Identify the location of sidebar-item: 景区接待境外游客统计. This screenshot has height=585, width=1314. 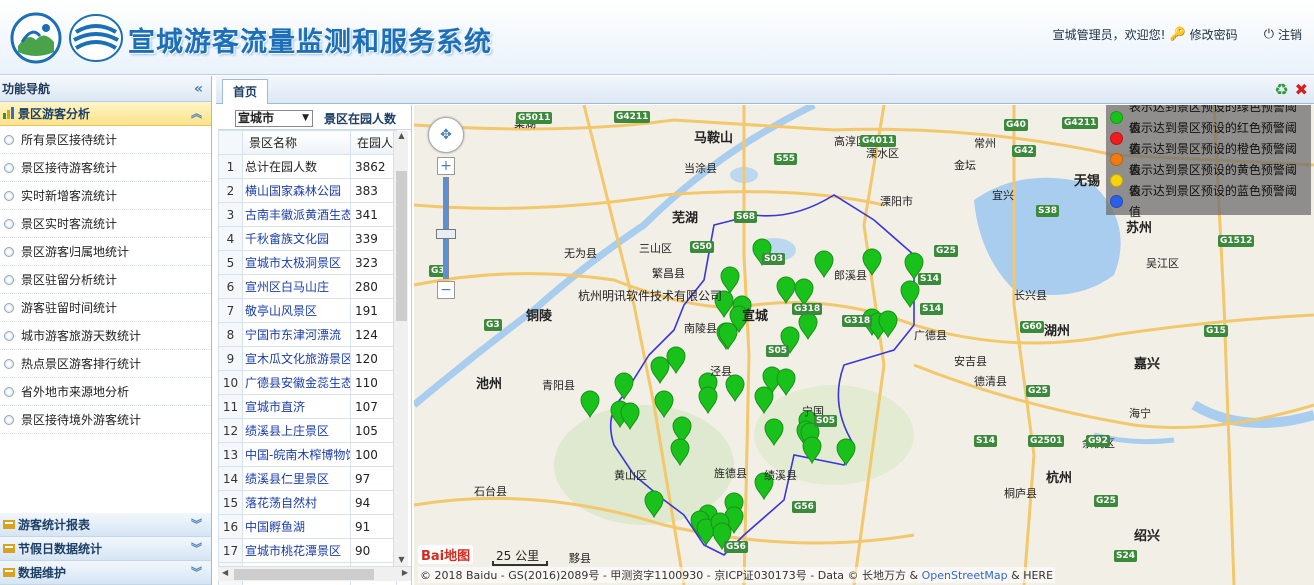
(105, 420).